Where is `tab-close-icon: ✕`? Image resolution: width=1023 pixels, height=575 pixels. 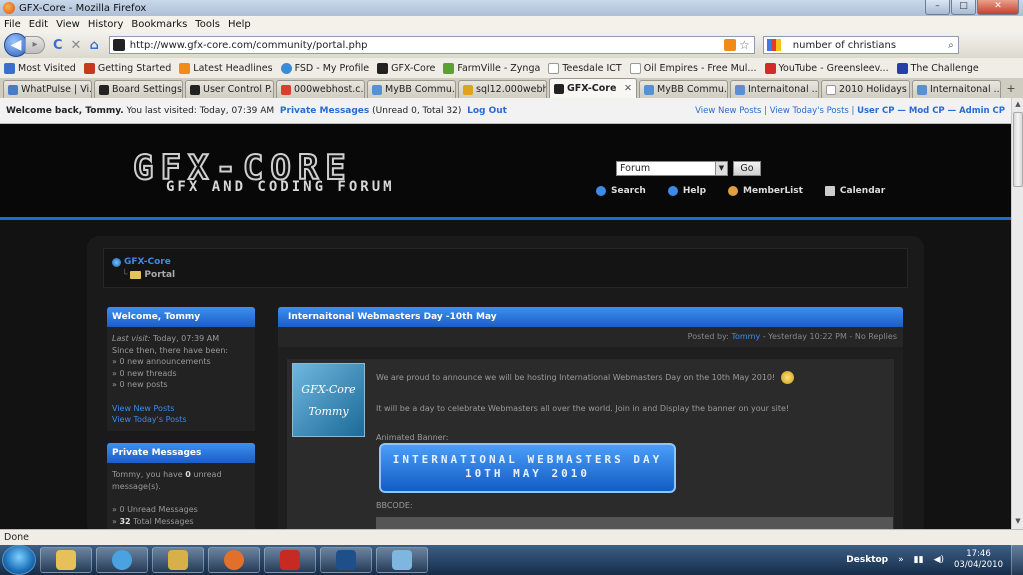
tab-close-icon: ✕ is located at coordinates (628, 88).